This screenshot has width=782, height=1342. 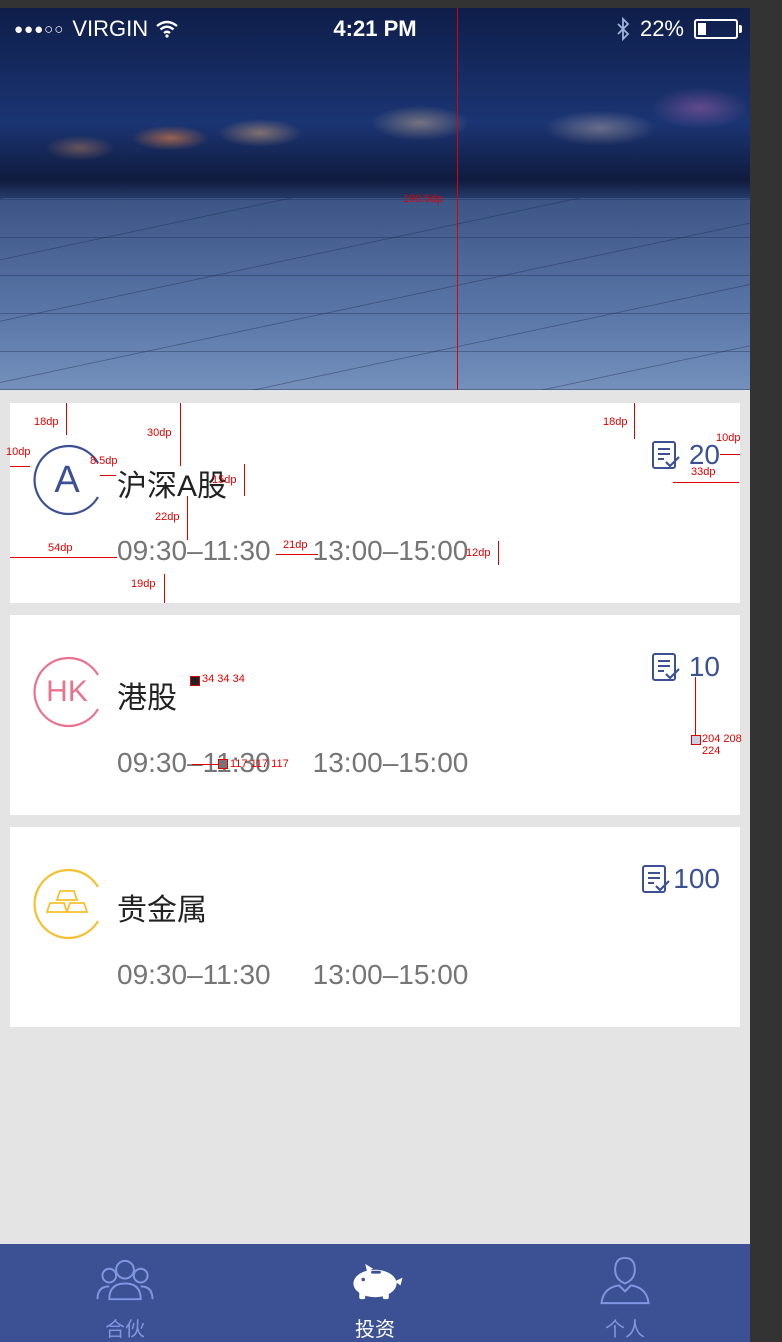 I want to click on tab-invest: 投资, so click(x=375, y=1293).